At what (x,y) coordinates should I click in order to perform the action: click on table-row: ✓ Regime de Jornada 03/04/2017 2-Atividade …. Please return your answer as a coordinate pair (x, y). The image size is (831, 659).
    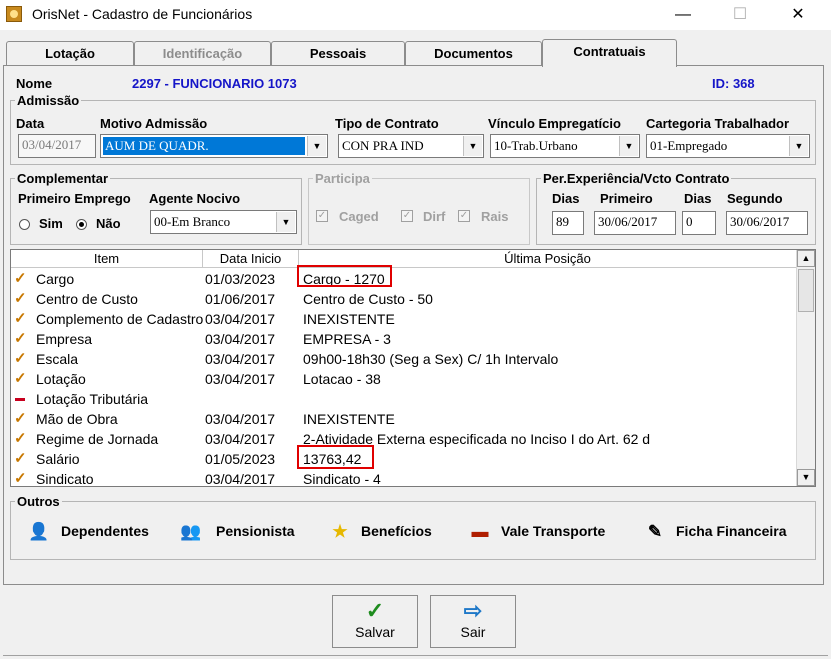
    Looking at the image, I should click on (404, 439).